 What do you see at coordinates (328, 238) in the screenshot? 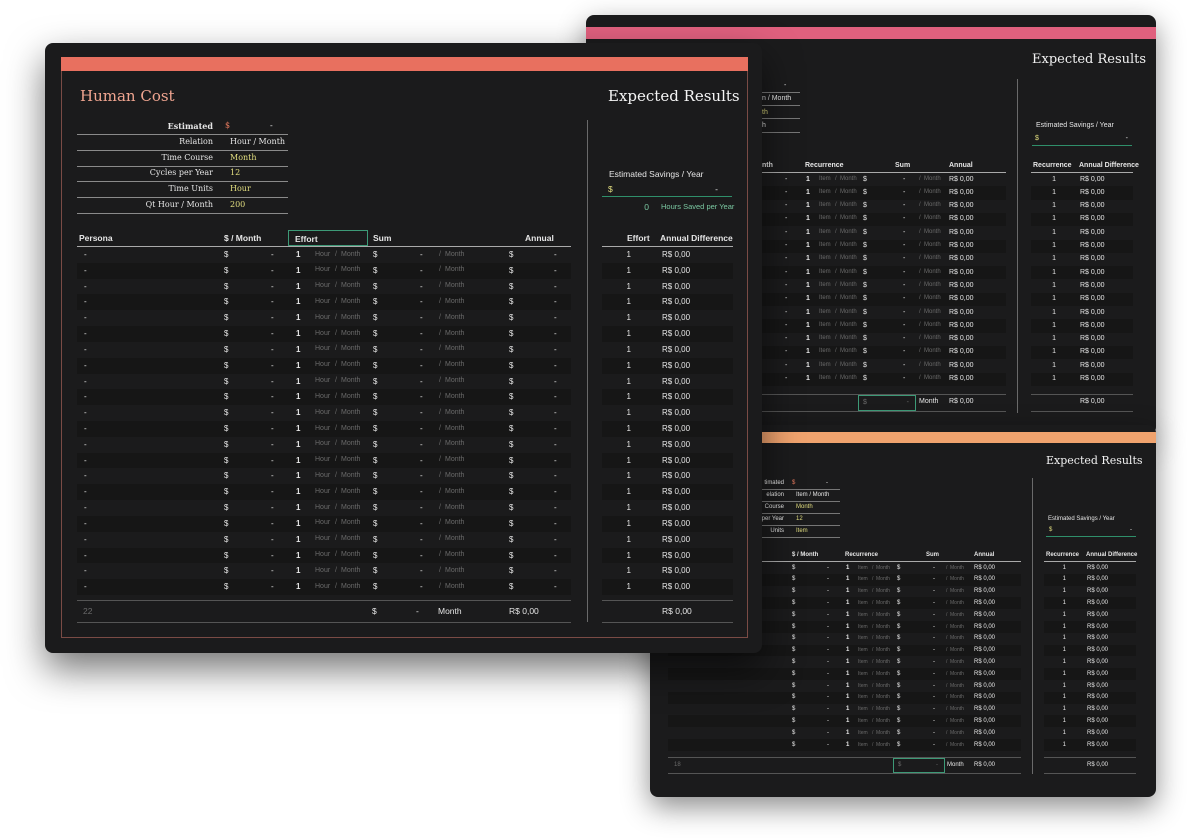
I see `col-header-effort: Effort` at bounding box center [328, 238].